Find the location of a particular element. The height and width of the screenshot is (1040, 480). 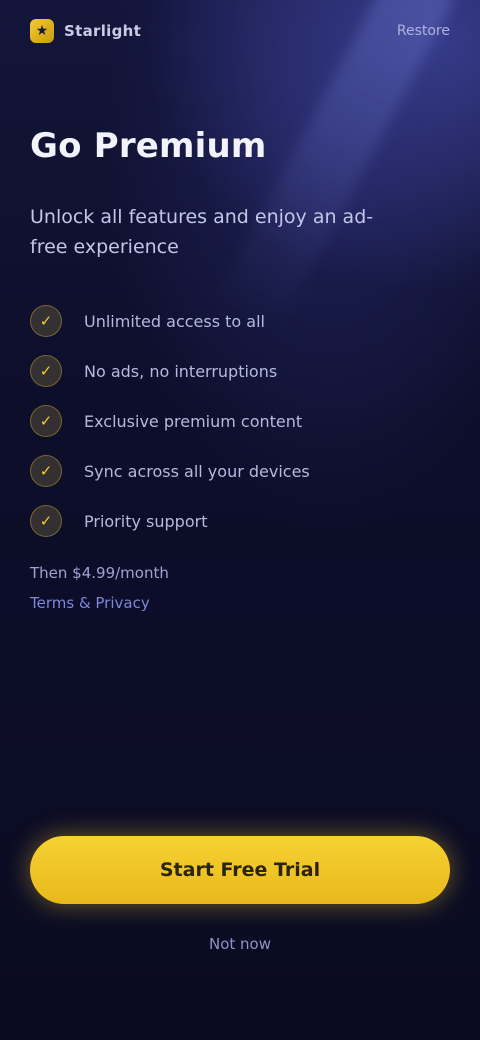

feature-label: Unlimited access to all is located at coordinates (174, 321).